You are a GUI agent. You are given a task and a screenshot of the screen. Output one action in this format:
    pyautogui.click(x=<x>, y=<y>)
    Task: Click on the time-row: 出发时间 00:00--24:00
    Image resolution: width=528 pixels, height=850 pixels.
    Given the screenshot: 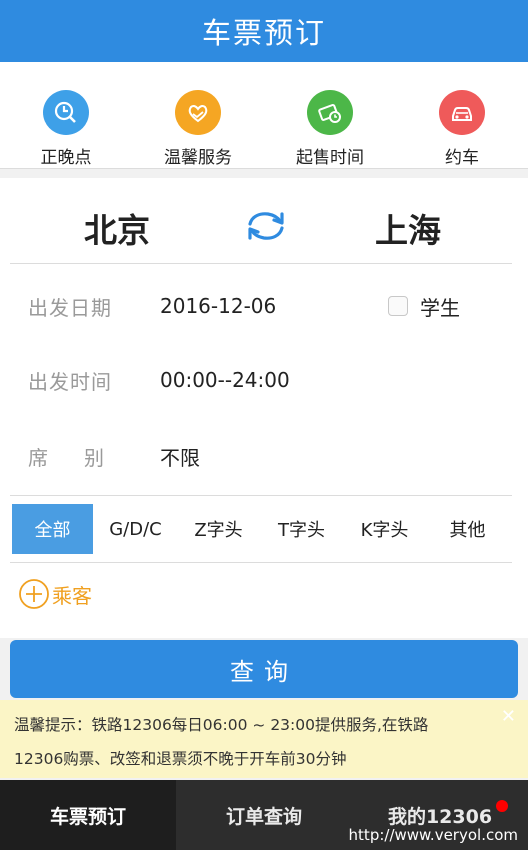 What is the action you would take?
    pyautogui.click(x=264, y=380)
    